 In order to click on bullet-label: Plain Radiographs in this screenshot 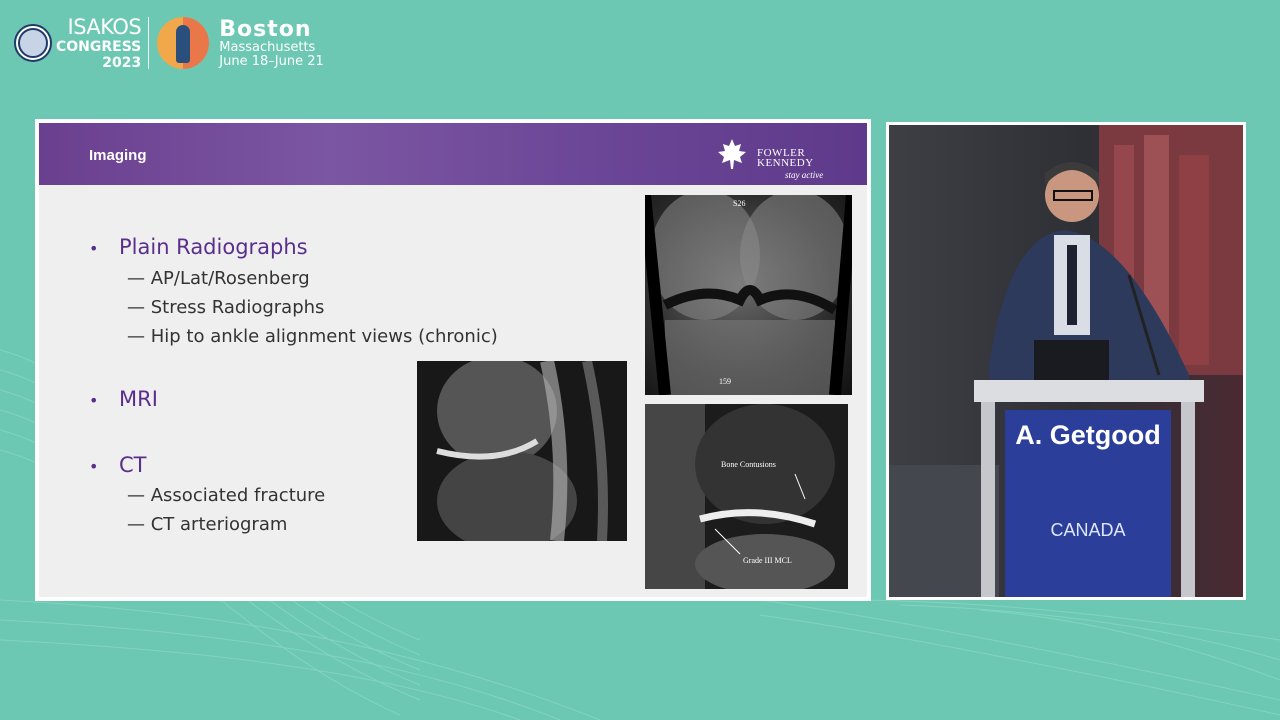, I will do `click(213, 247)`.